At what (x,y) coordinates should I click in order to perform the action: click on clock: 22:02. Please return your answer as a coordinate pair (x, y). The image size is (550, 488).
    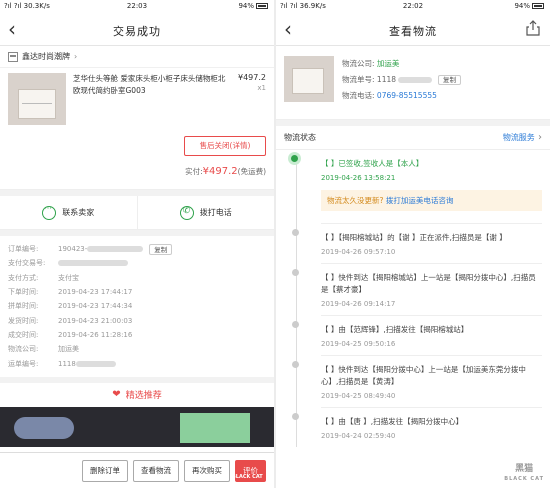
    Looking at the image, I should click on (413, 6).